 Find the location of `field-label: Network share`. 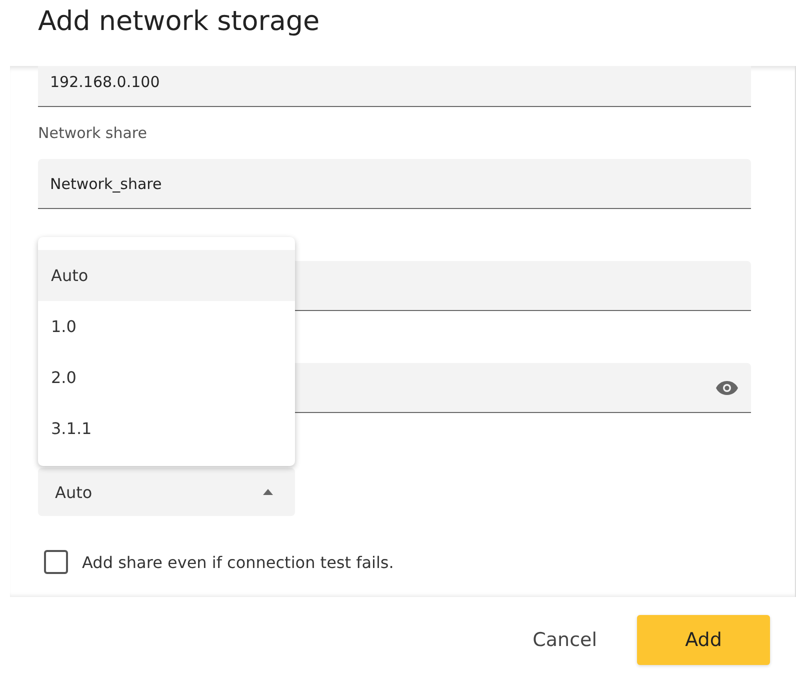

field-label: Network share is located at coordinates (92, 133).